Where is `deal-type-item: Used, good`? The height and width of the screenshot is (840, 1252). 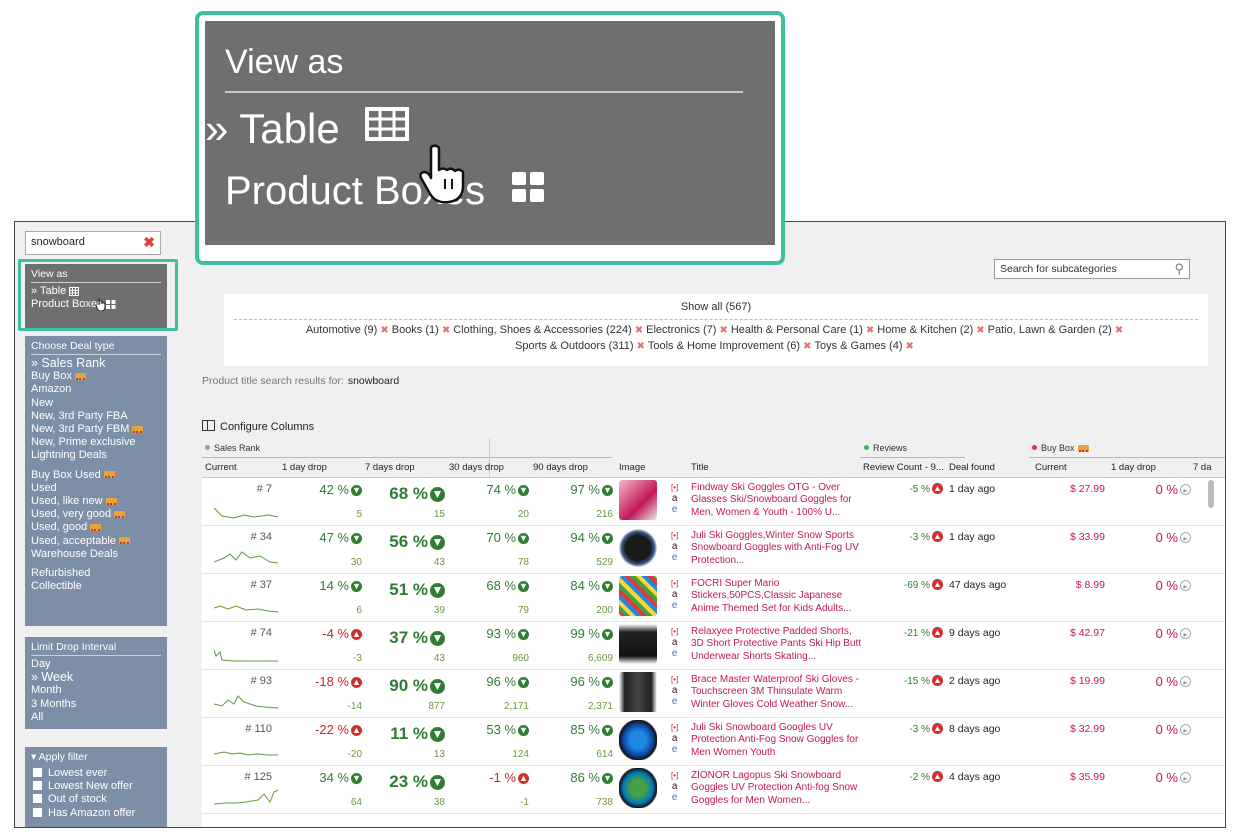
deal-type-item: Used, good is located at coordinates (96, 527).